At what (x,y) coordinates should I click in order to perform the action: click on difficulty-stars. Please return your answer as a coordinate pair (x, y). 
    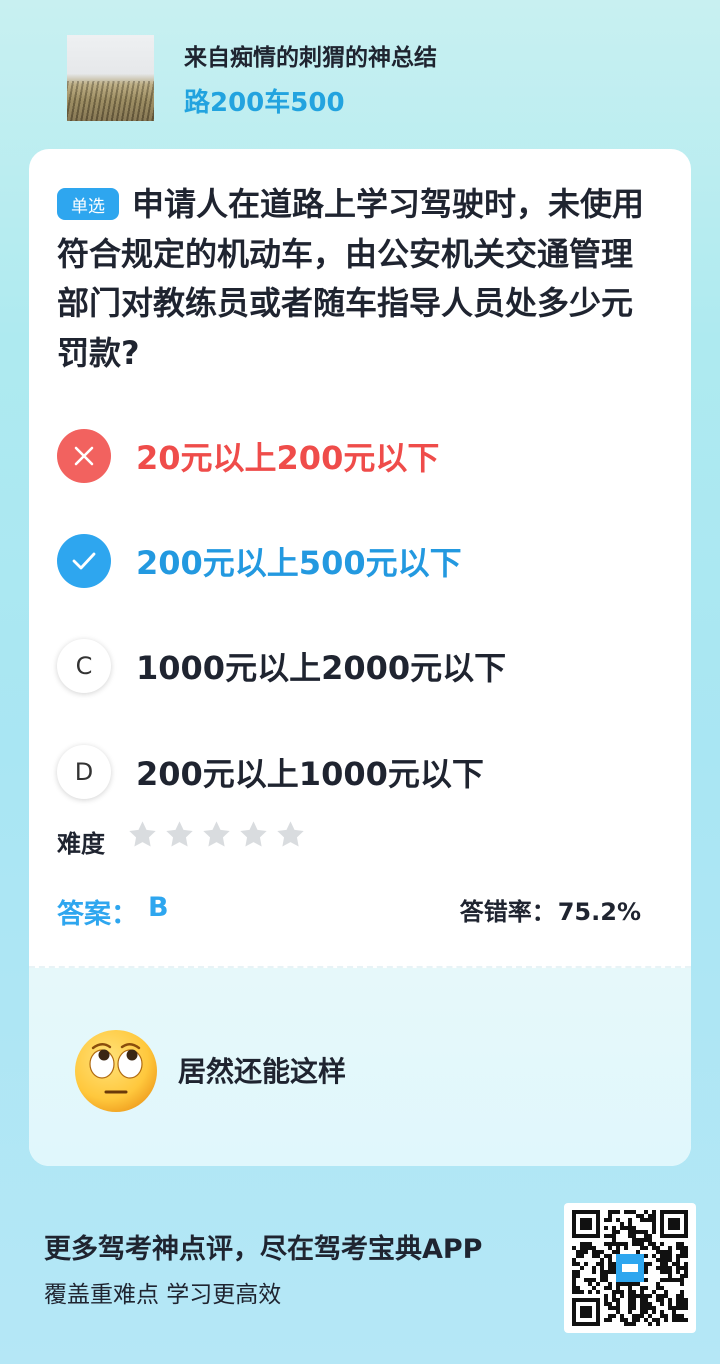
    Looking at the image, I should click on (216, 834).